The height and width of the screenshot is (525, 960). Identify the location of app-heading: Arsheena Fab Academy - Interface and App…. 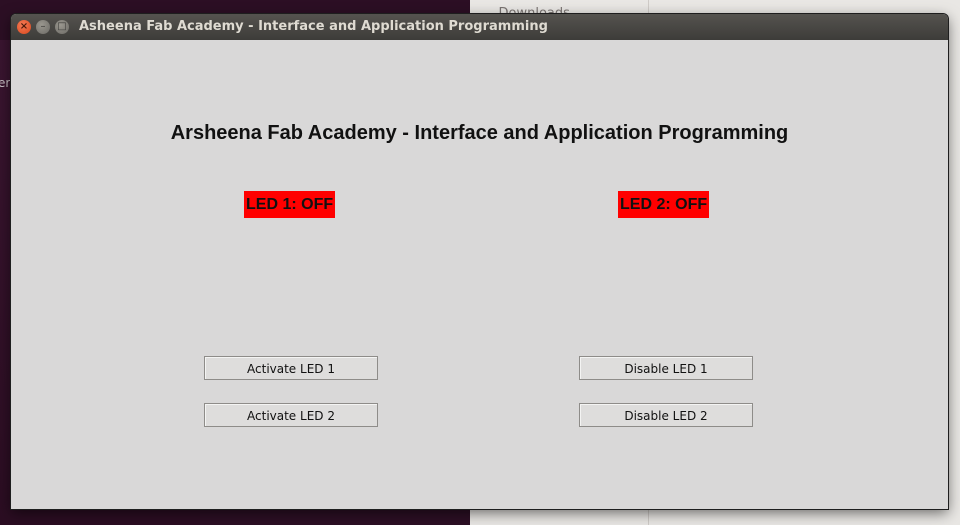
(479, 133).